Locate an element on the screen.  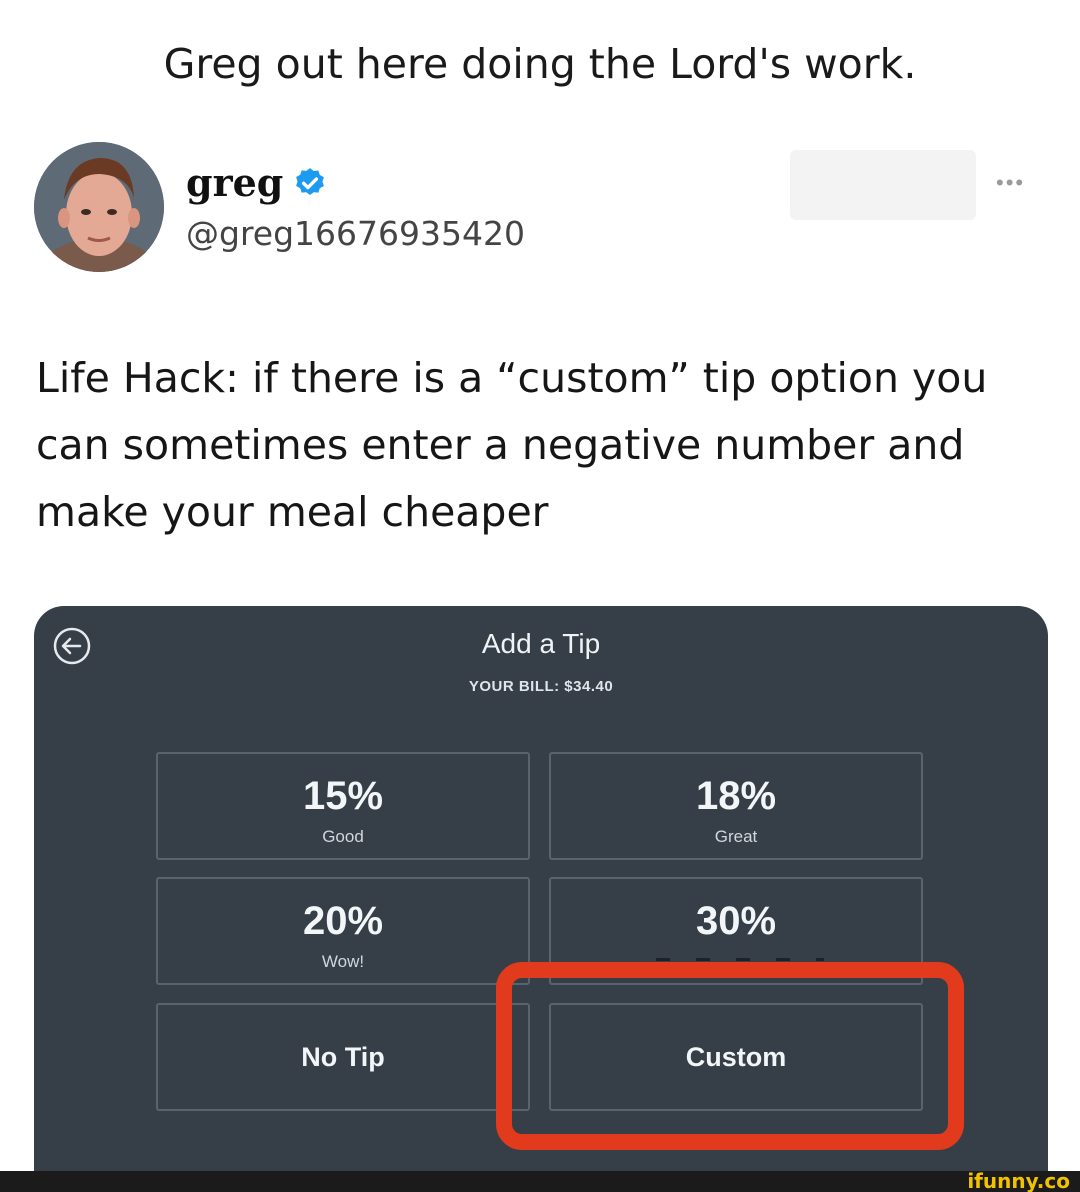
obscured-label is located at coordinates (740, 959).